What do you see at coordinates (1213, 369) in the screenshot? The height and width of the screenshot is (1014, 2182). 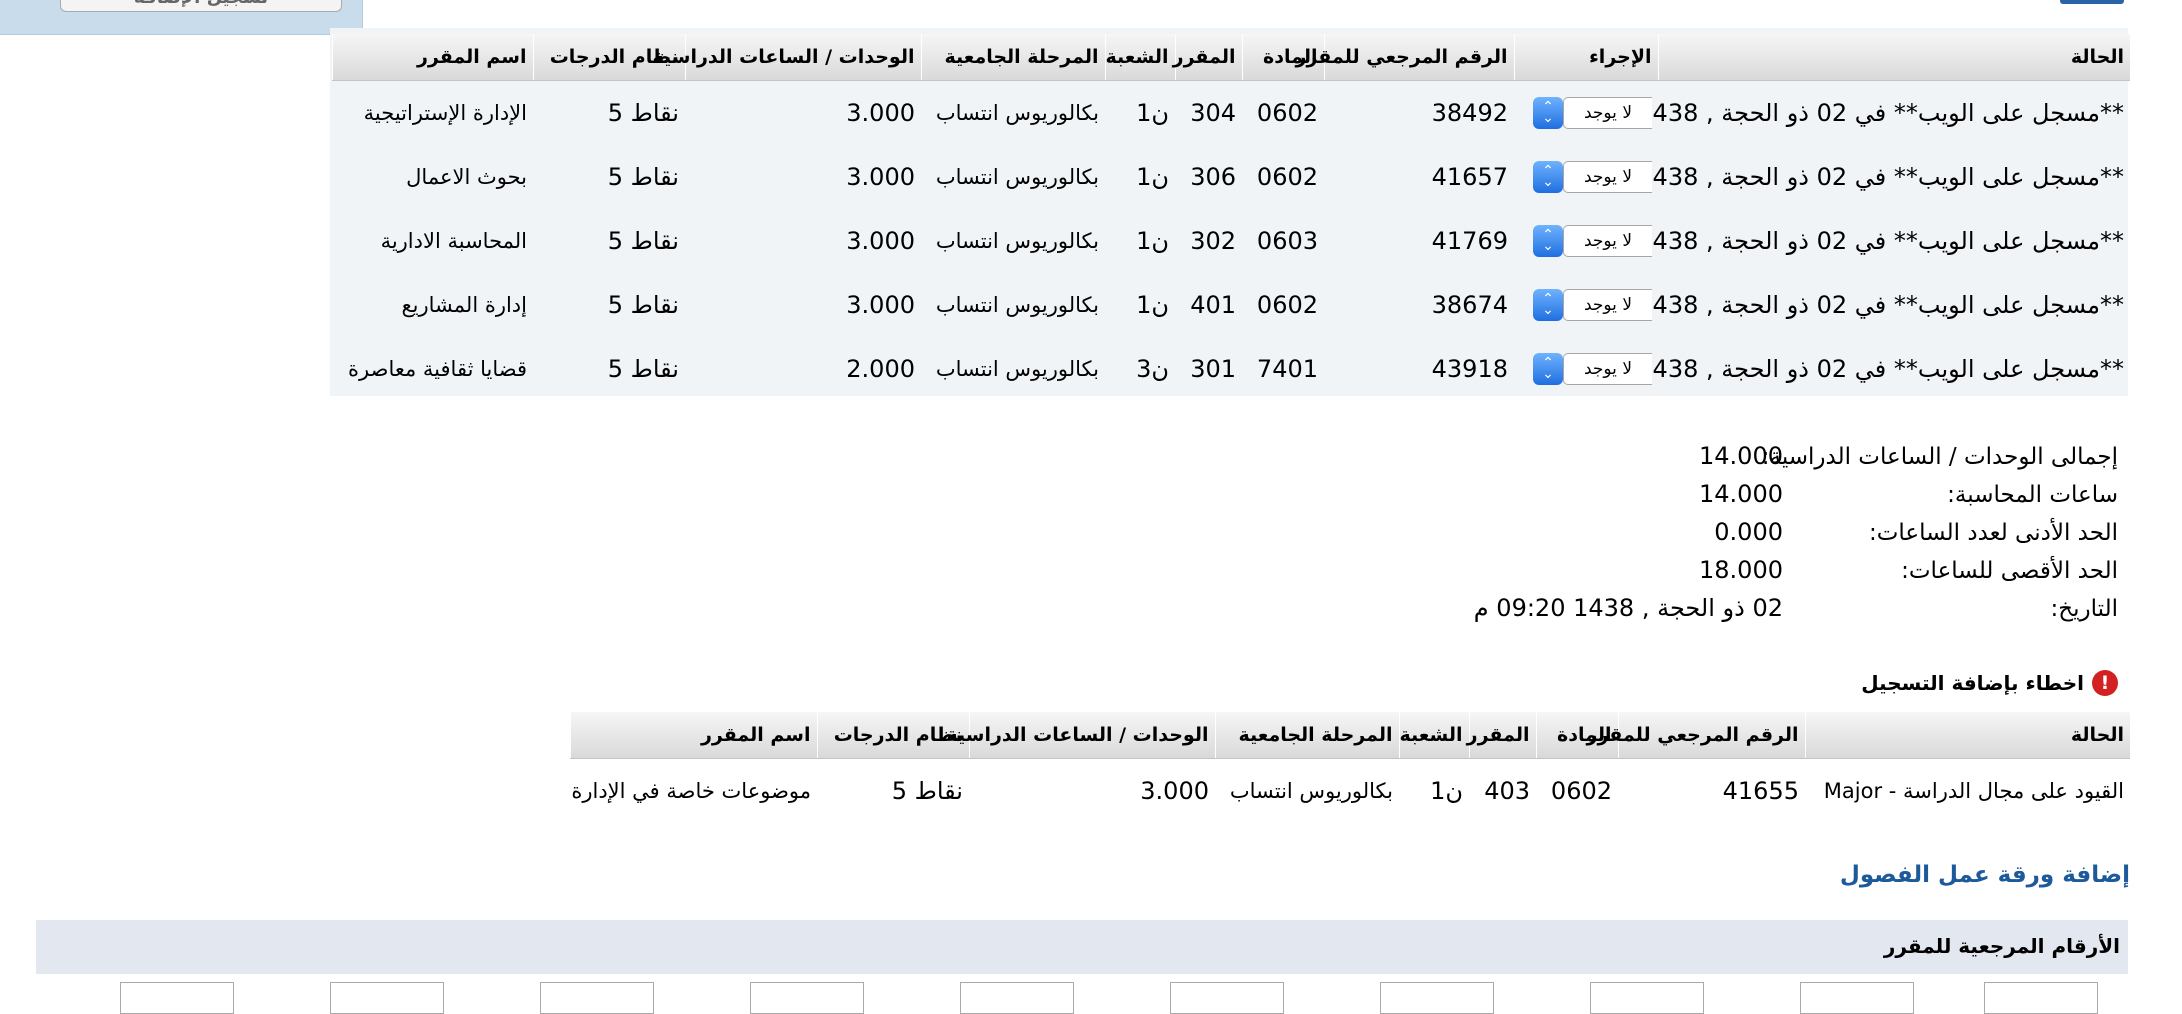 I see `course-cell: 301` at bounding box center [1213, 369].